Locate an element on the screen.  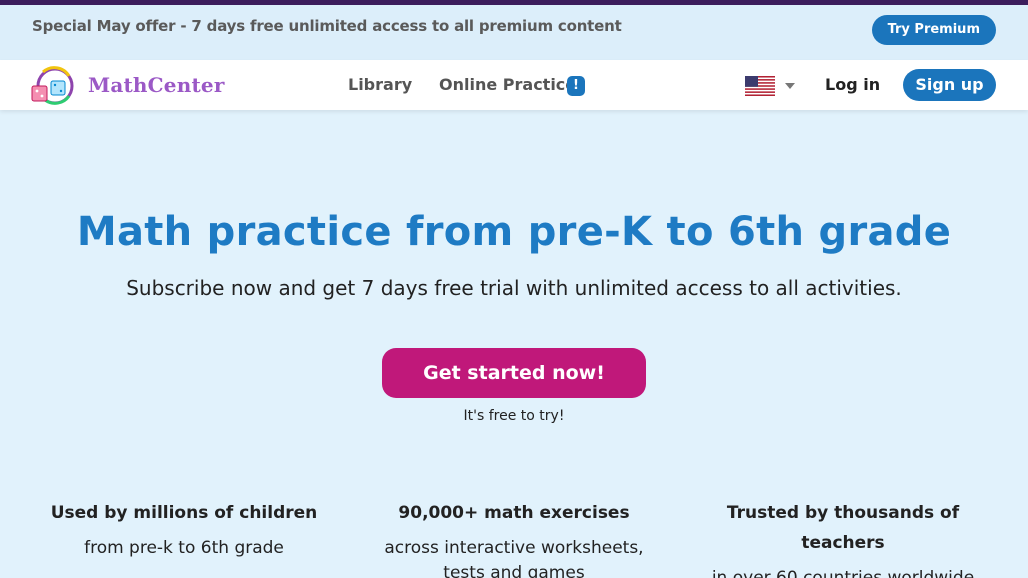
us-flag-icon is located at coordinates (760, 86).